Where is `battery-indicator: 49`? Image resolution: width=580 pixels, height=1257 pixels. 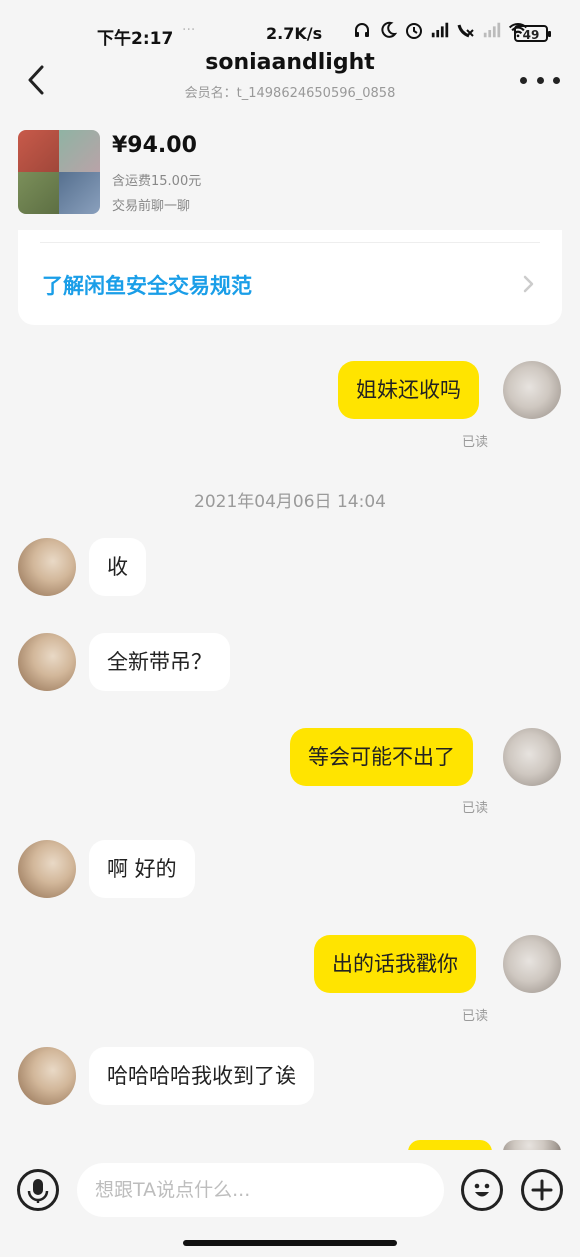
battery-indicator: 49 is located at coordinates (532, 33).